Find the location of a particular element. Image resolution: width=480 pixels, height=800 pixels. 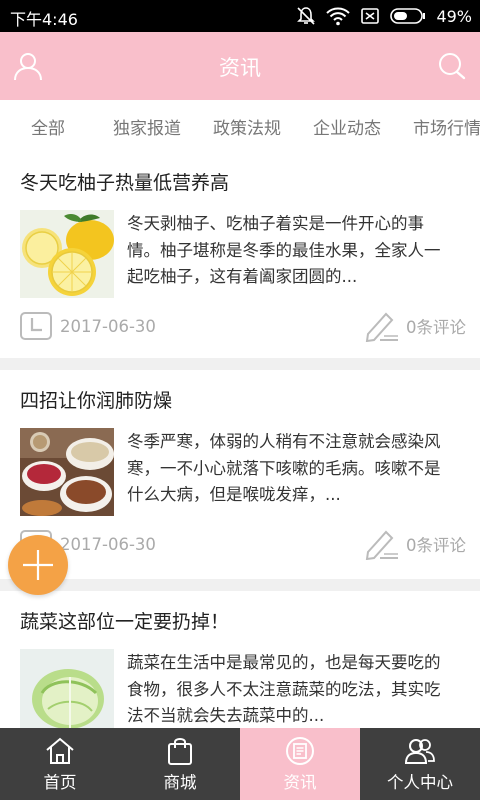

tea-bowls-photo is located at coordinates (67, 472).